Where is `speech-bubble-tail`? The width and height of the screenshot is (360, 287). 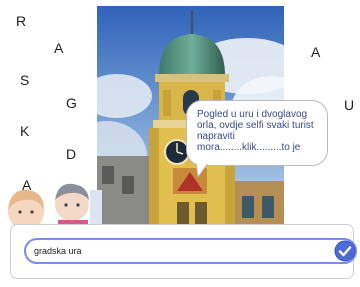 speech-bubble-tail is located at coordinates (202, 170).